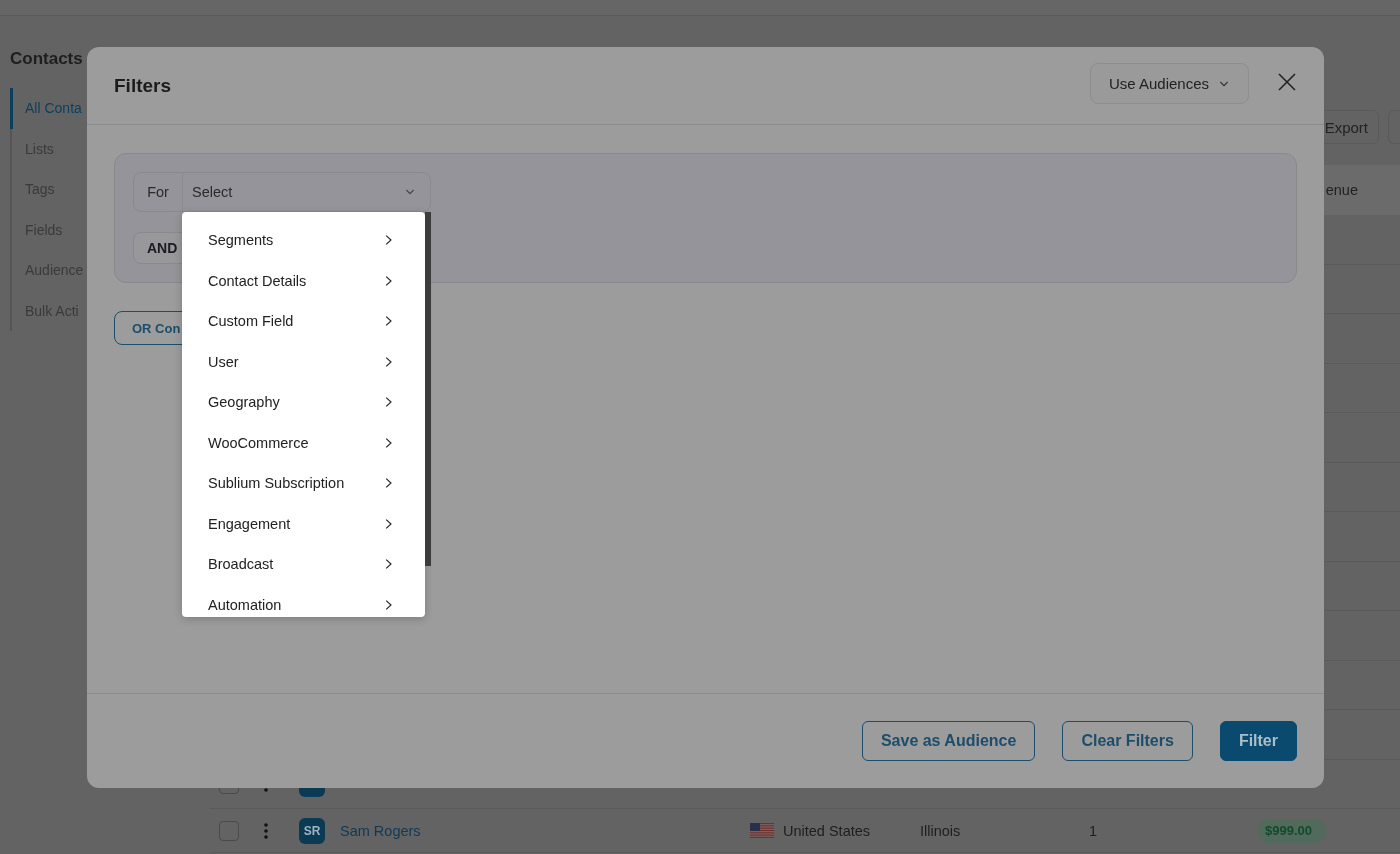  What do you see at coordinates (428, 389) in the screenshot?
I see `scrollbar` at bounding box center [428, 389].